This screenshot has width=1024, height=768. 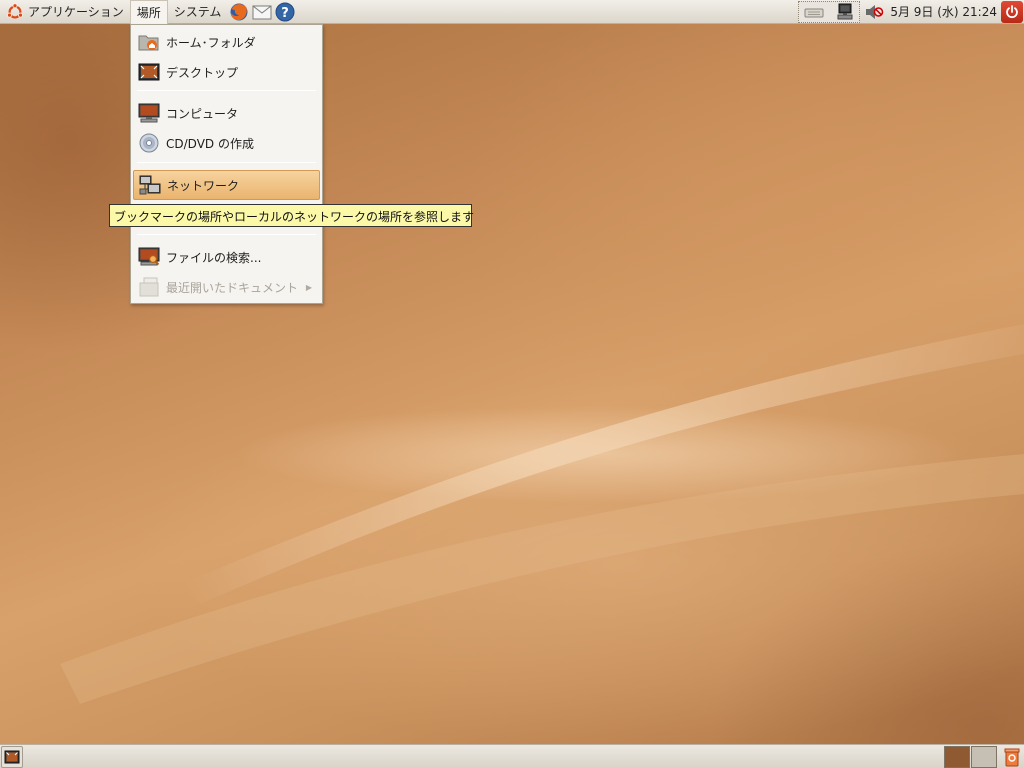 I want to click on system-menu-label: システム, so click(x=197, y=12).